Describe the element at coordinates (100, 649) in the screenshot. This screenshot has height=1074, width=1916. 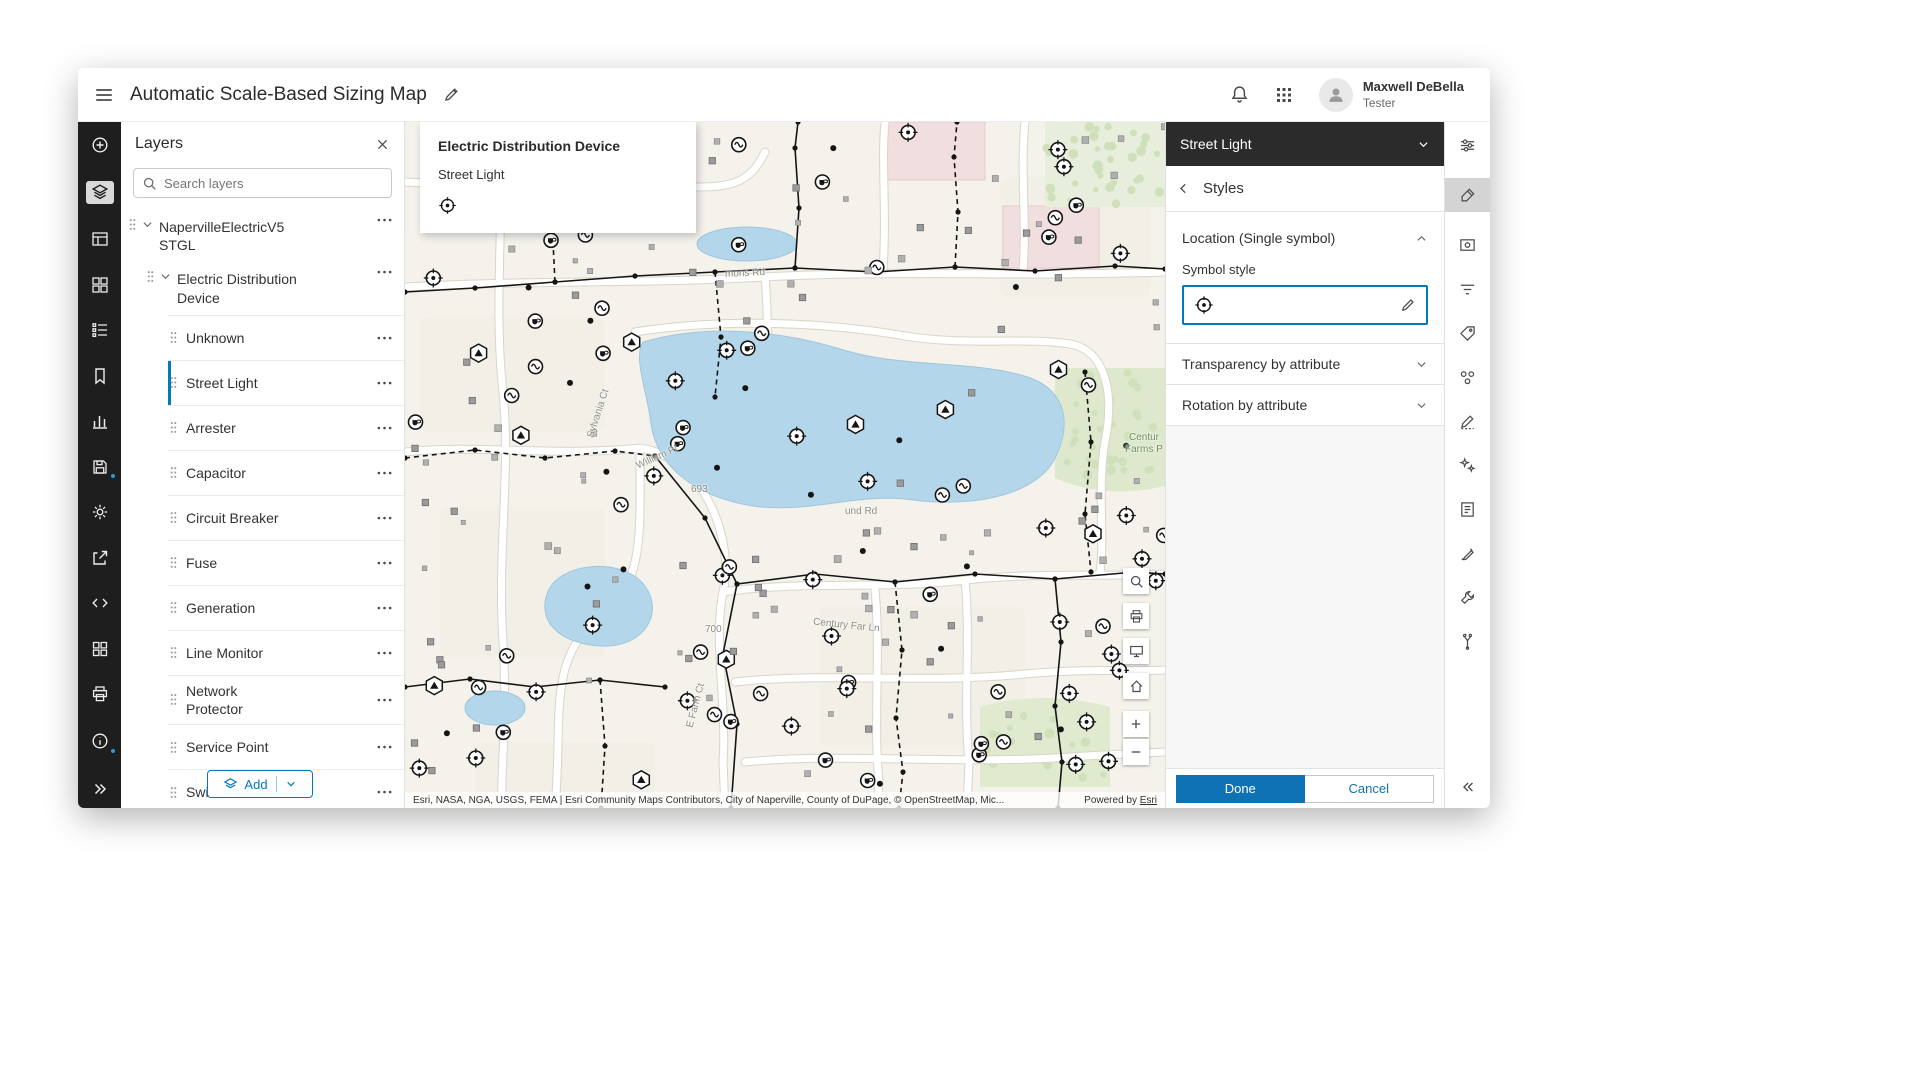
I see `apps-icon` at that location.